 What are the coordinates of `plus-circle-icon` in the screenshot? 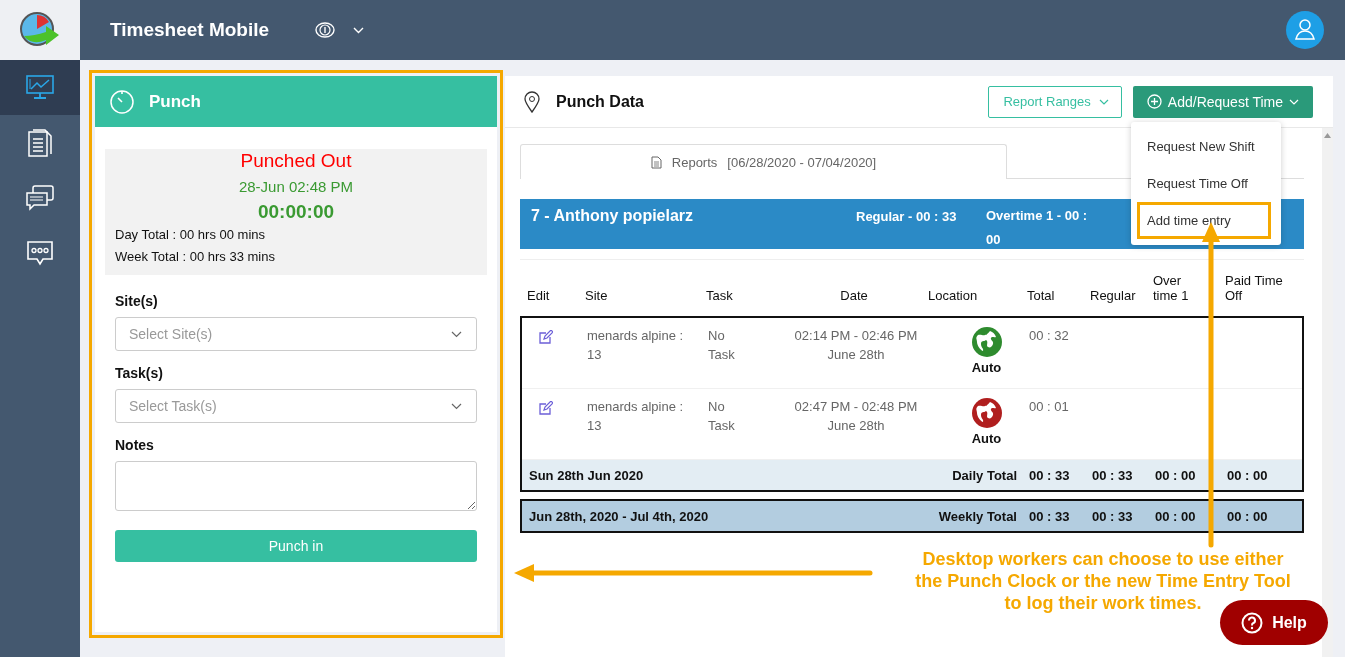 It's located at (1154, 101).